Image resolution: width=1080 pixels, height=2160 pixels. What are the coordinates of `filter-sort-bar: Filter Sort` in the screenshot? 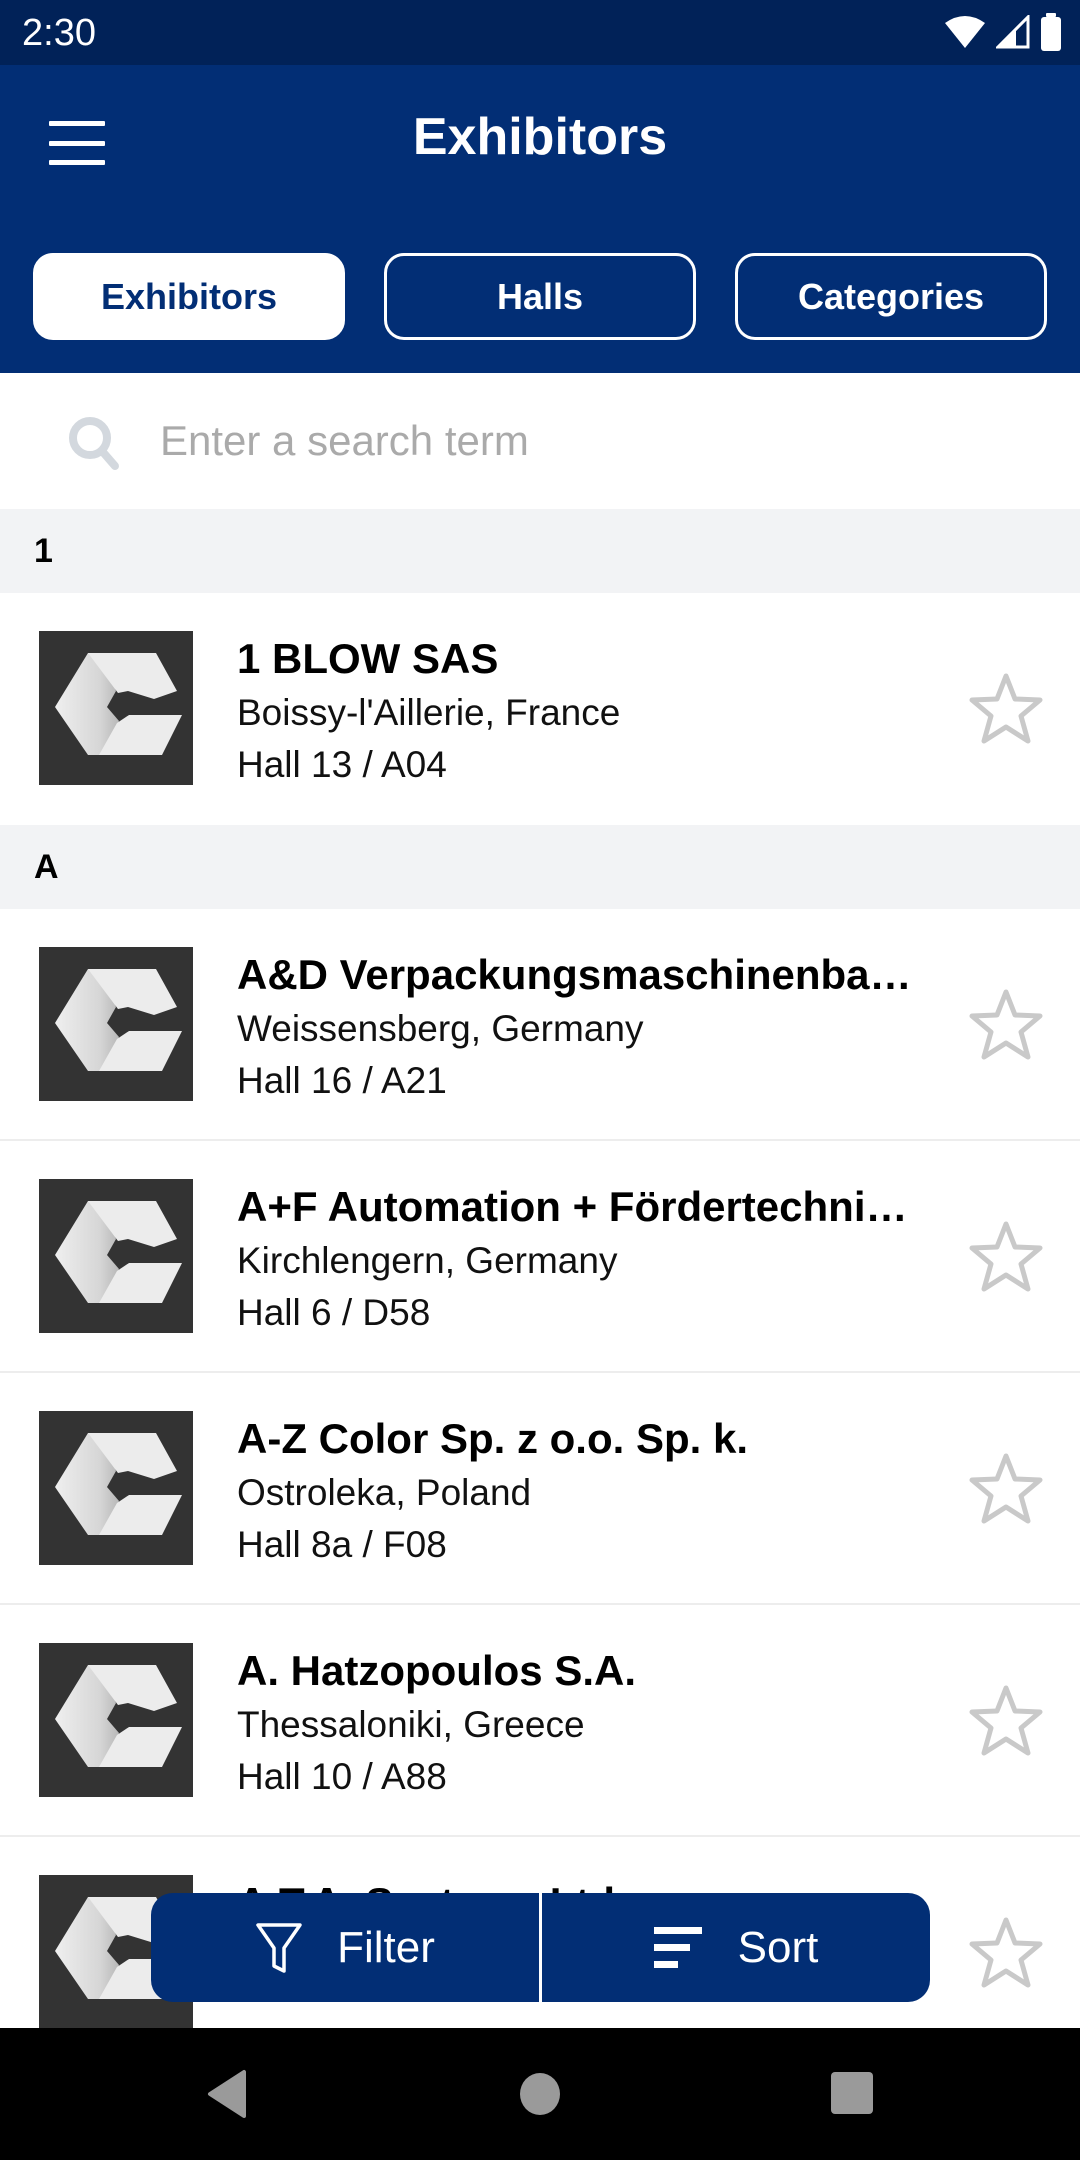 It's located at (540, 1947).